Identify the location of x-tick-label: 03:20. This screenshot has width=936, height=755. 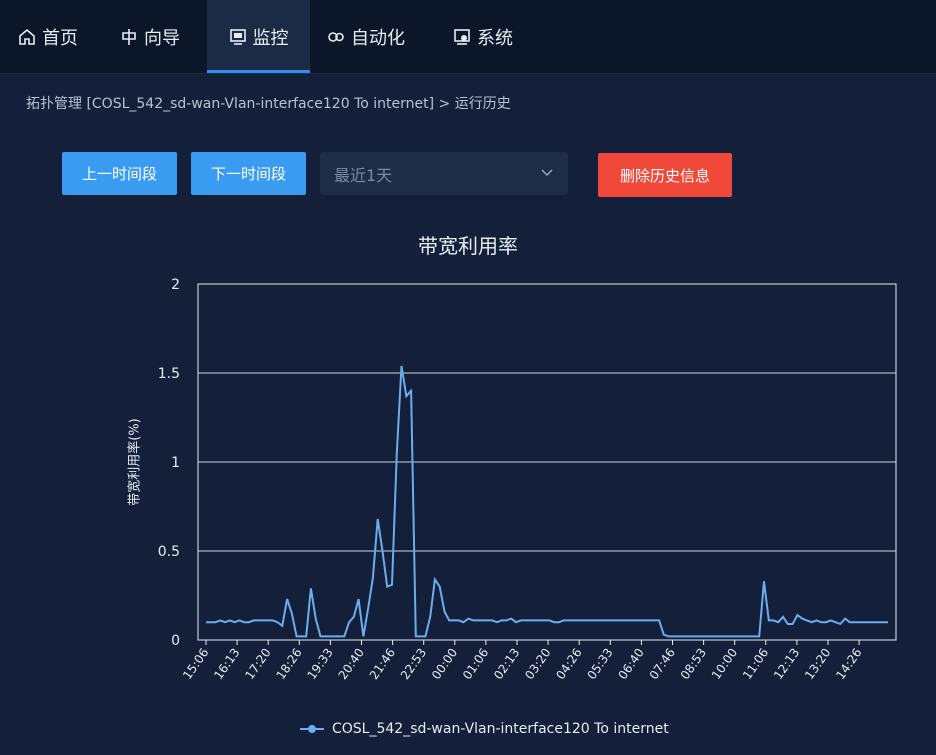
(537, 664).